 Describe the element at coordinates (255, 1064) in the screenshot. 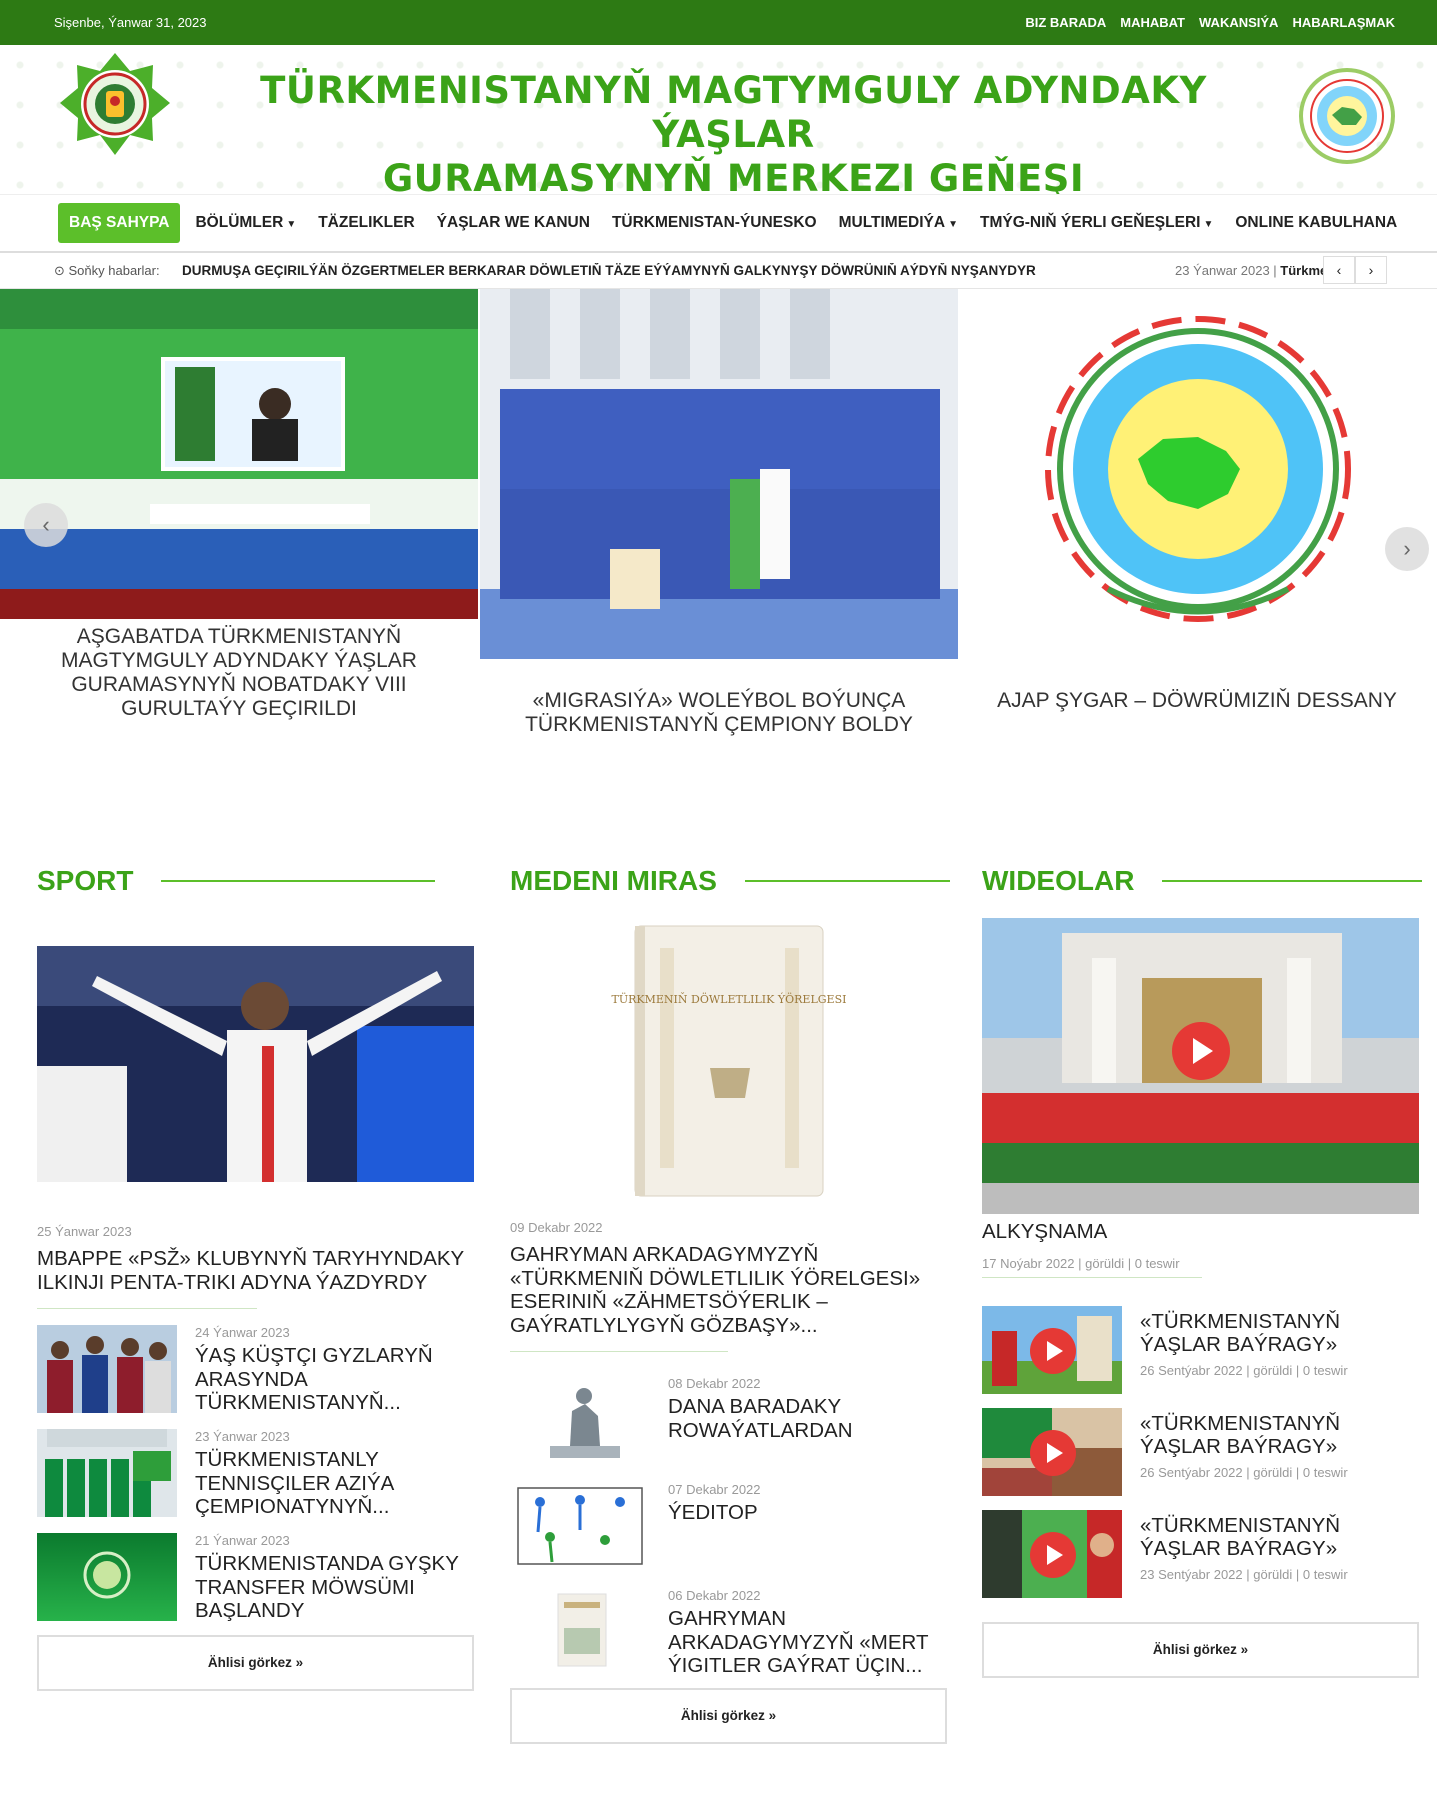

I see `sport-featured-image` at that location.